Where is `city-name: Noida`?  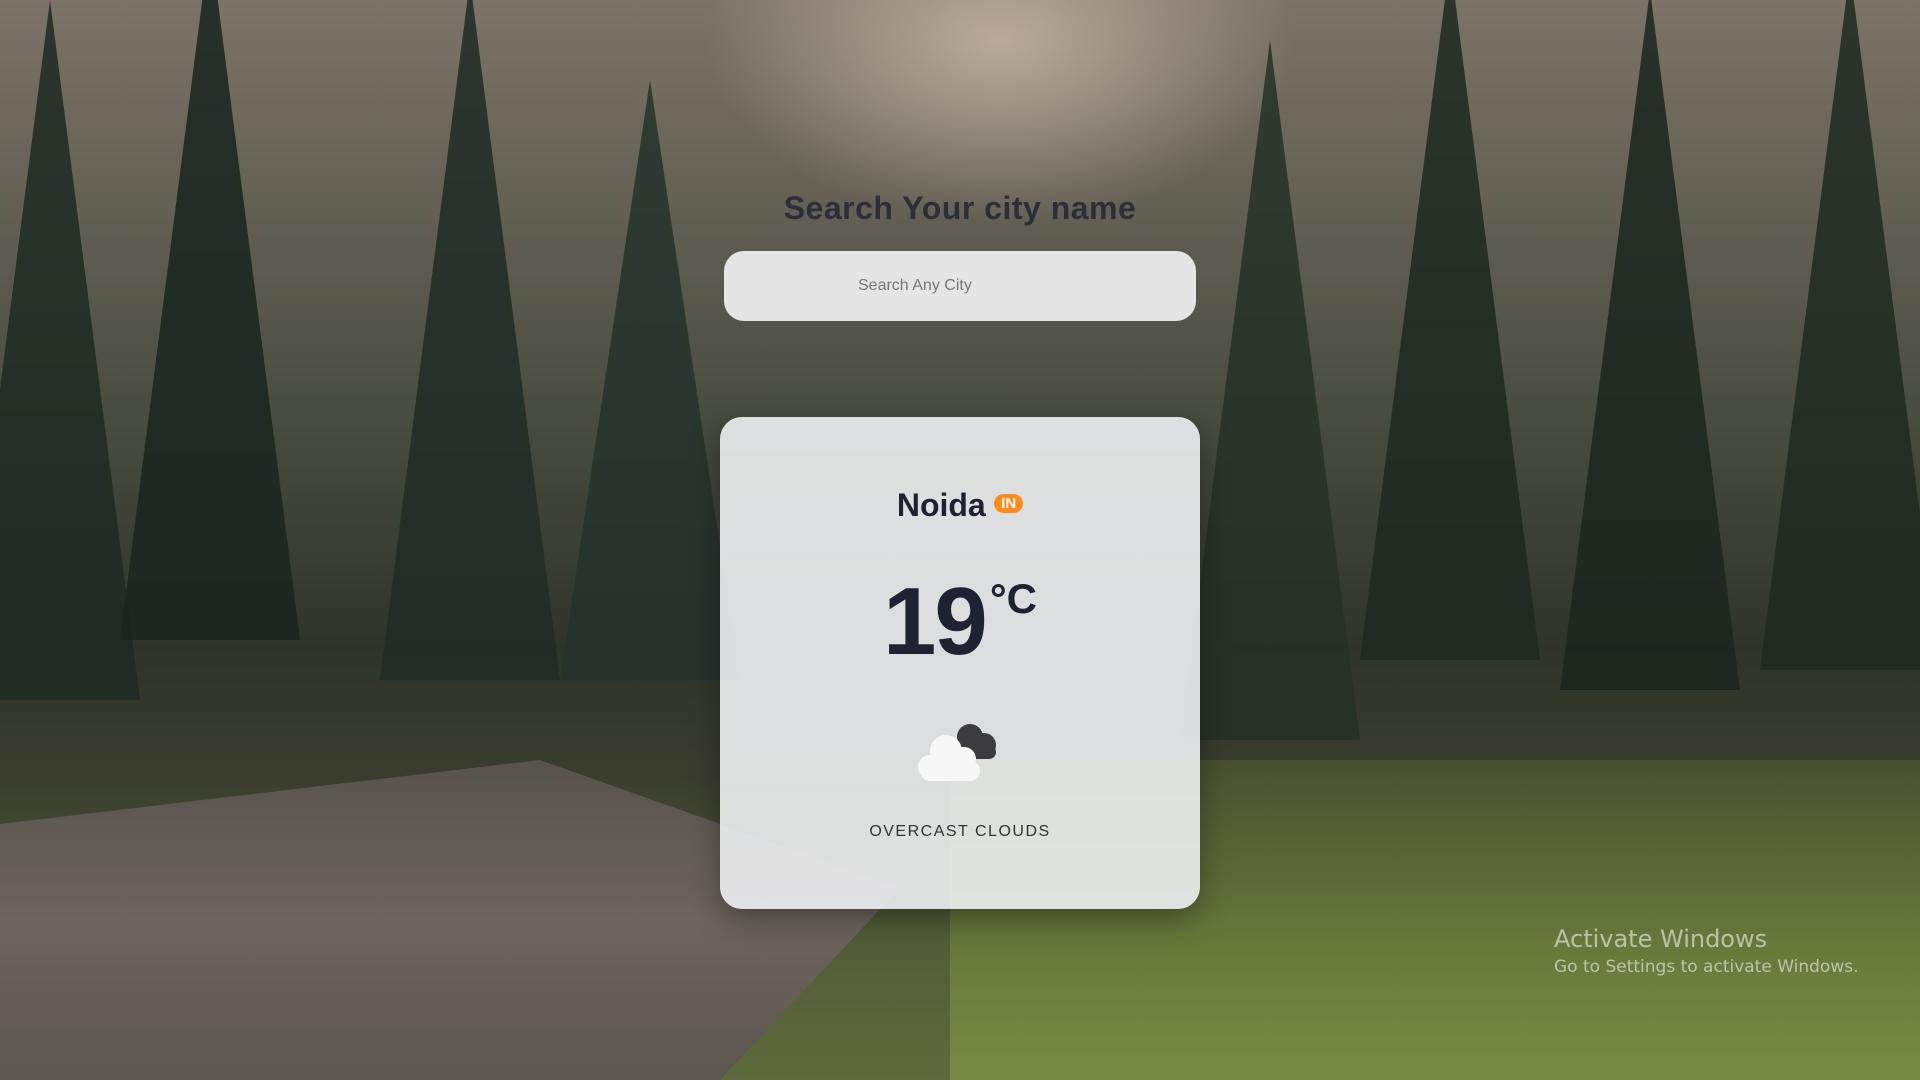 city-name: Noida is located at coordinates (941, 505).